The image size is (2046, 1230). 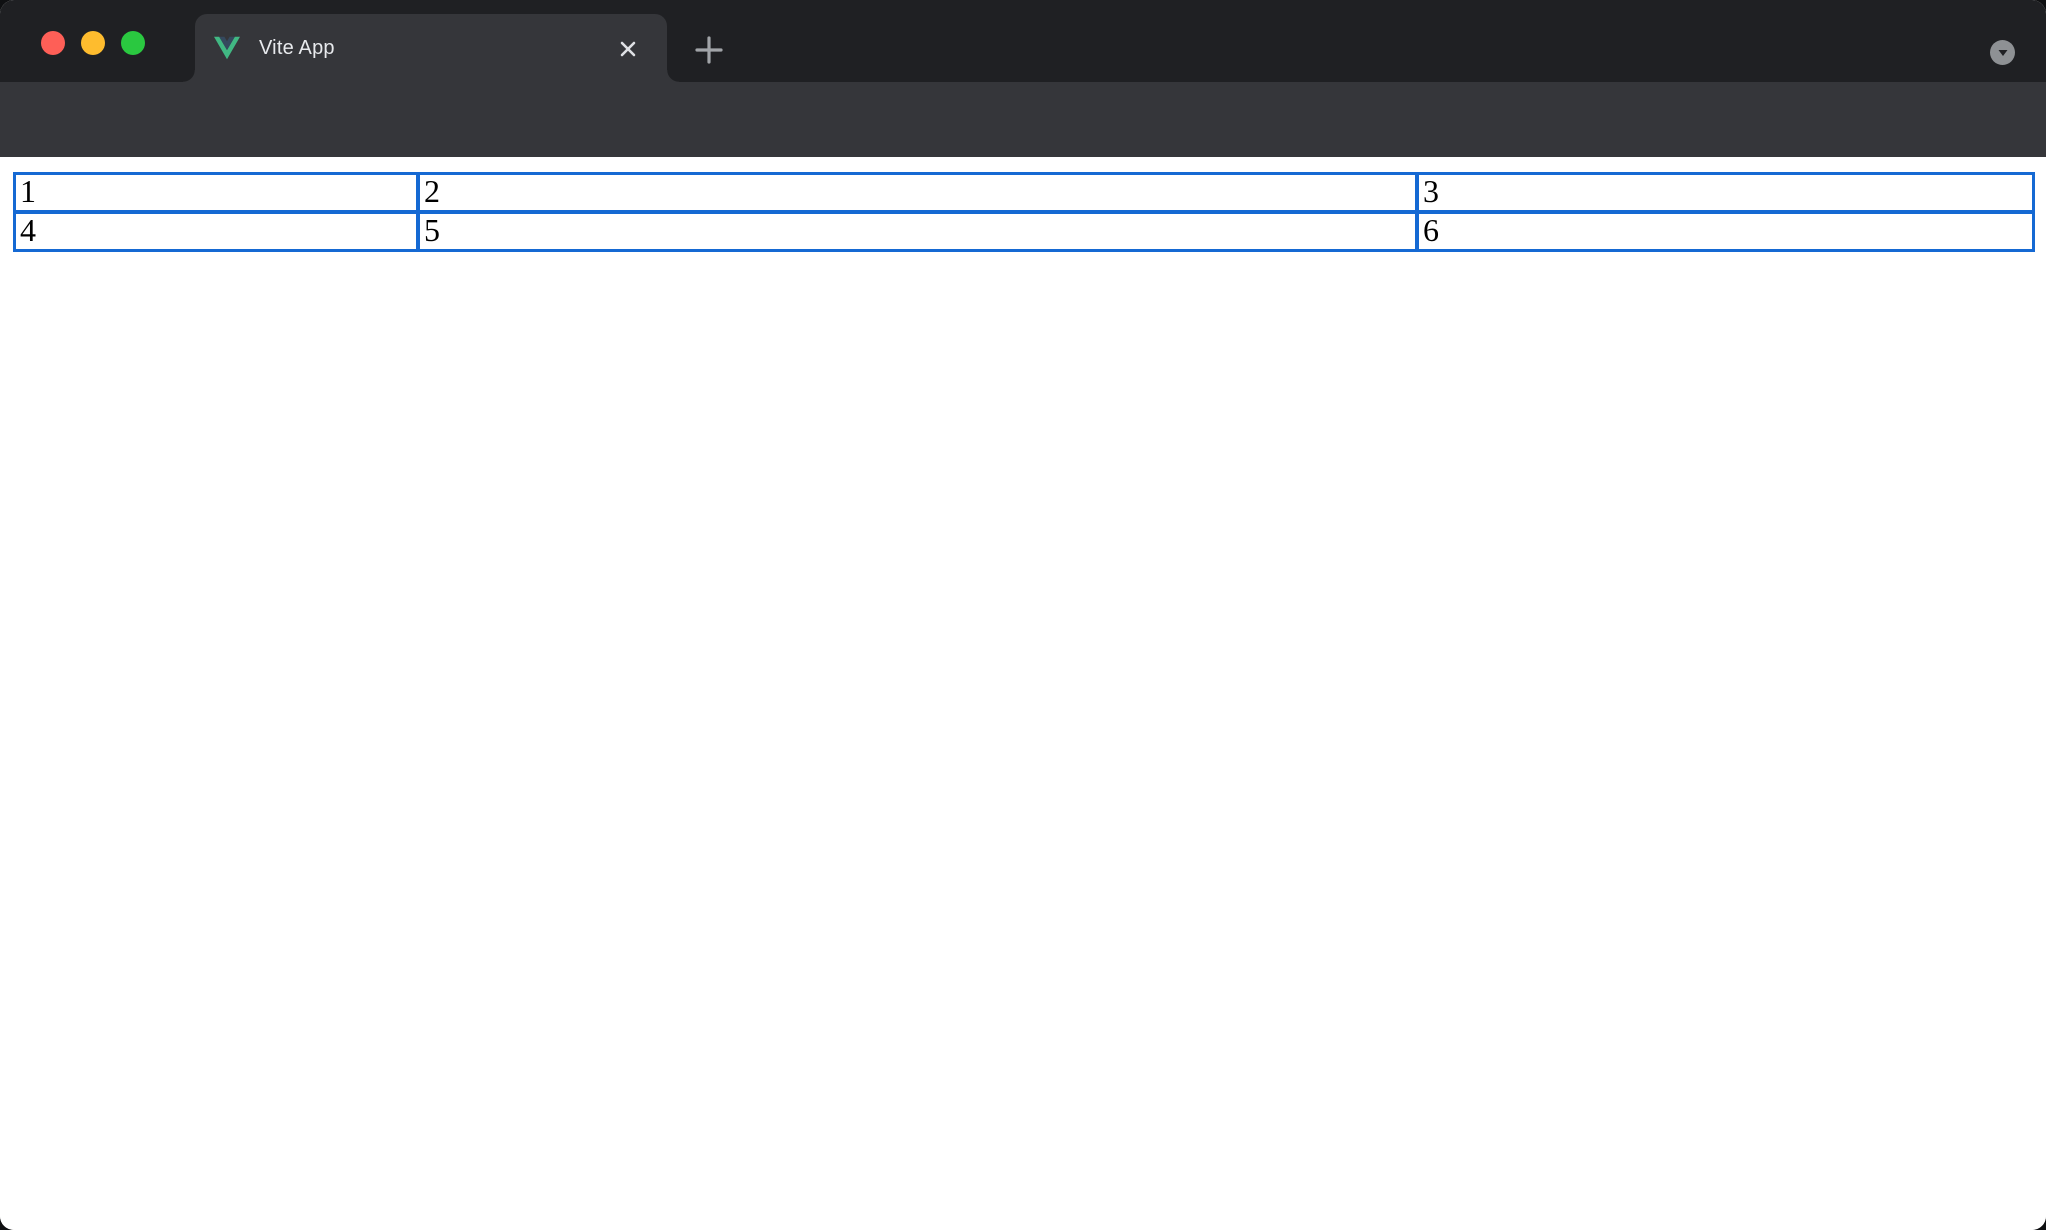 What do you see at coordinates (709, 50) in the screenshot?
I see `new-tab-button` at bounding box center [709, 50].